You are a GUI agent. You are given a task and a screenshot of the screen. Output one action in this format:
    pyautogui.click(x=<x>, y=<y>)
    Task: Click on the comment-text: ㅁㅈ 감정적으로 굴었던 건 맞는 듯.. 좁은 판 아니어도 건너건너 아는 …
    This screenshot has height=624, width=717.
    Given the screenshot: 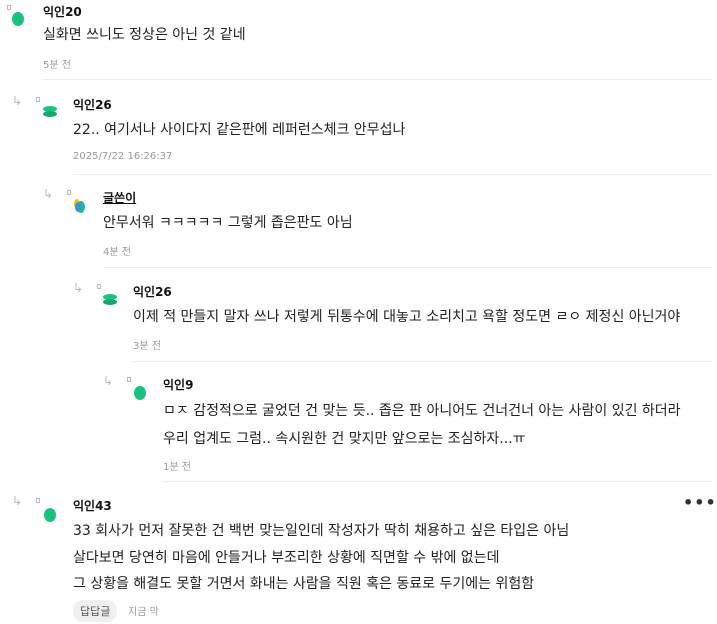 What is the action you would take?
    pyautogui.click(x=422, y=411)
    